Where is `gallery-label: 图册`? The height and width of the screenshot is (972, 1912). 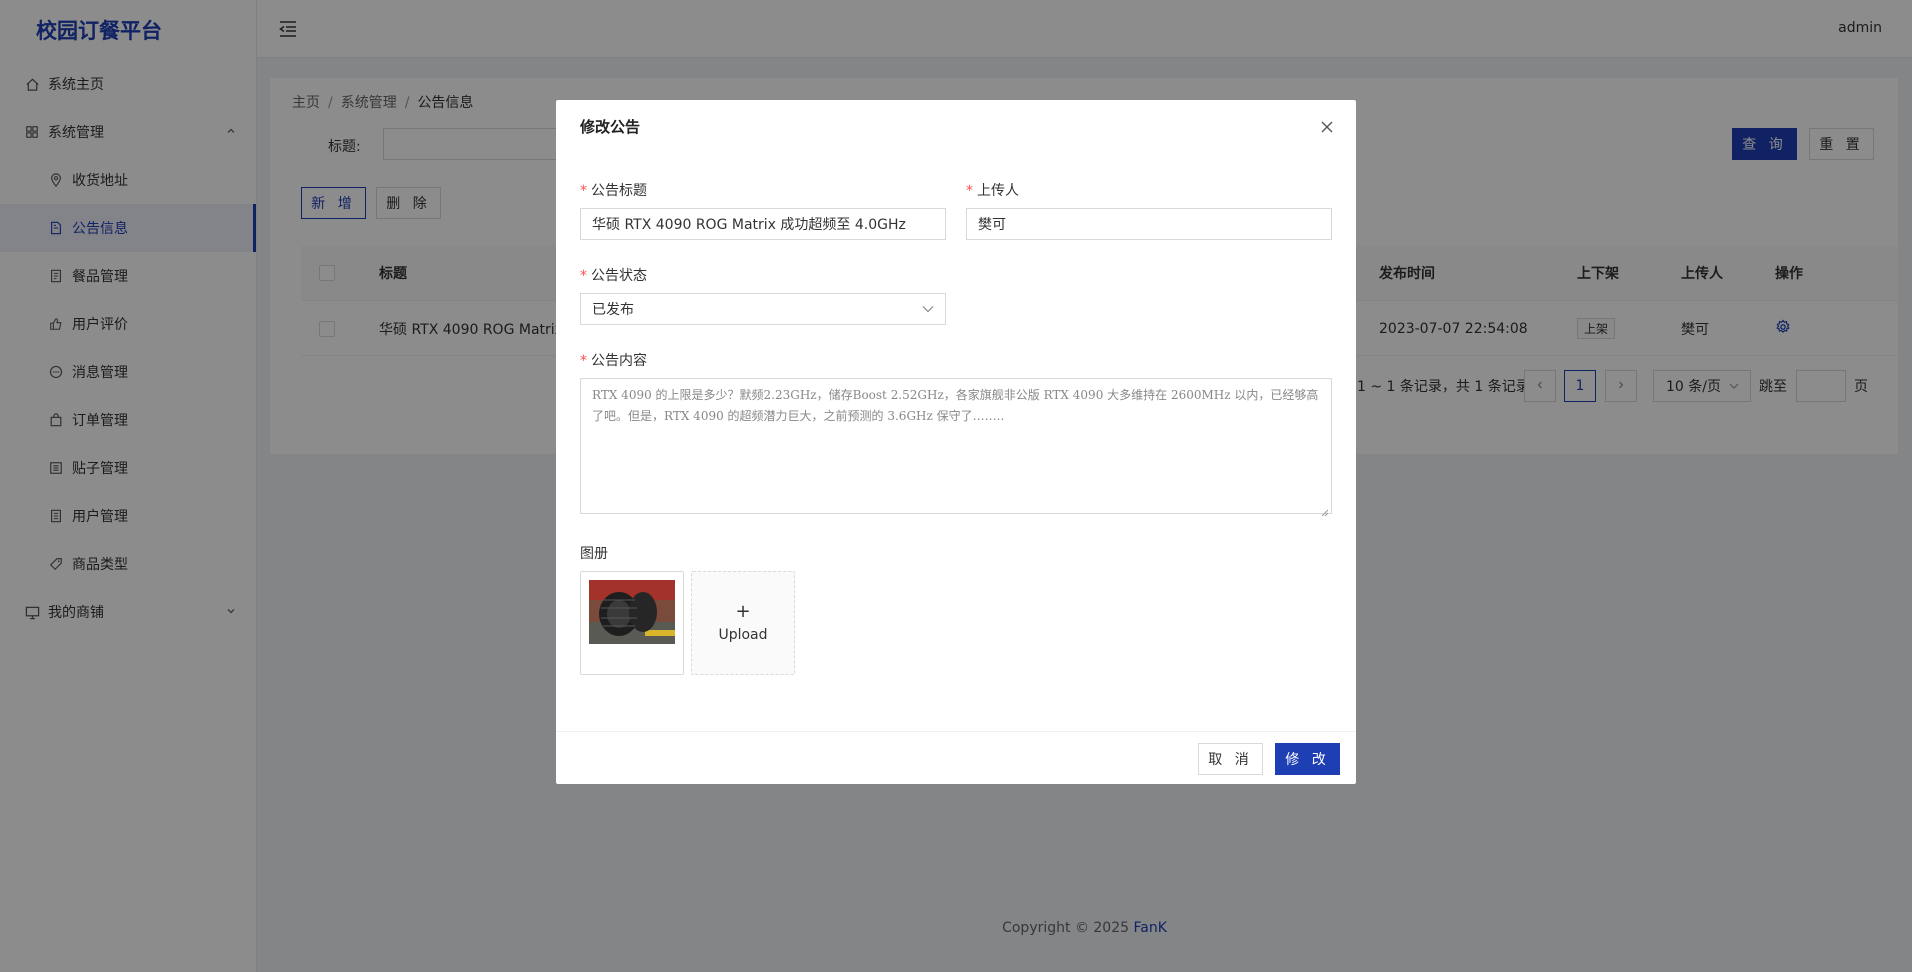
gallery-label: 图册 is located at coordinates (594, 554).